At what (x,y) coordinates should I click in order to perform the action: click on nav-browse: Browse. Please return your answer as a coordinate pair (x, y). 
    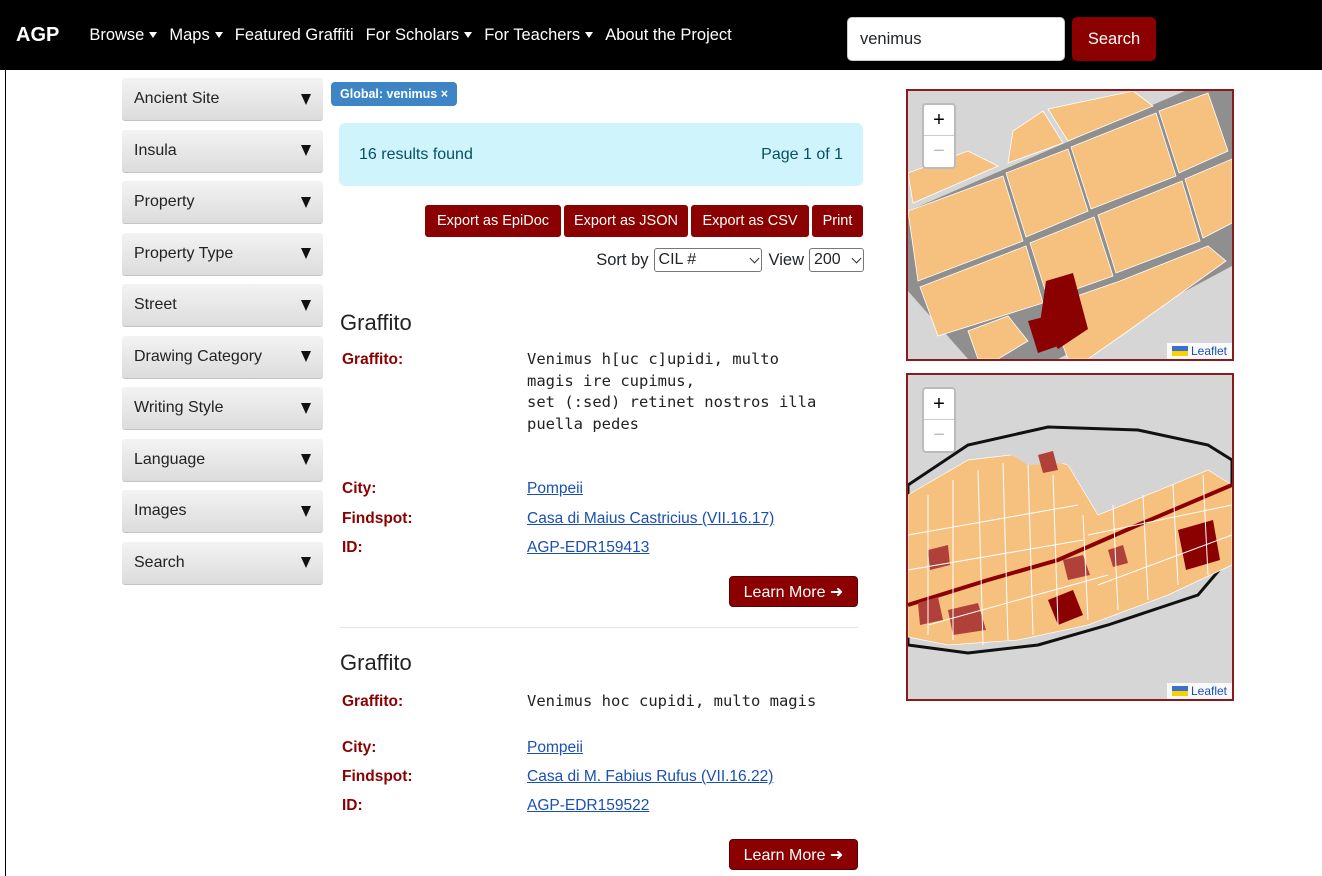
    Looking at the image, I should click on (123, 35).